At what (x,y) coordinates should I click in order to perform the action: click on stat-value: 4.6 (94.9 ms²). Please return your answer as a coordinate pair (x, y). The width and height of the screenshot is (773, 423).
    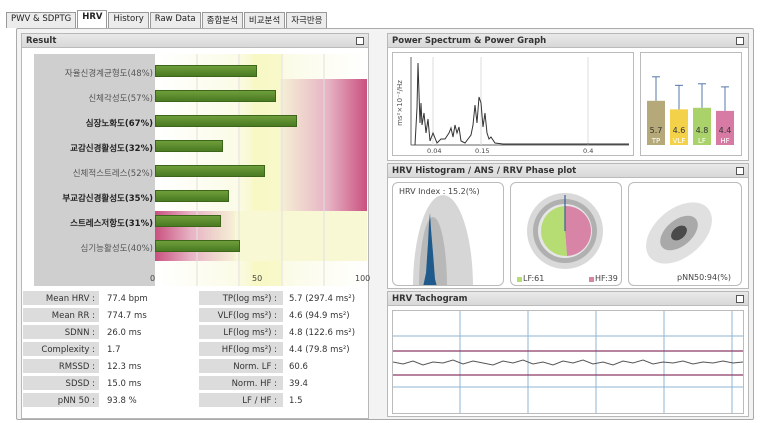
    Looking at the image, I should click on (319, 316).